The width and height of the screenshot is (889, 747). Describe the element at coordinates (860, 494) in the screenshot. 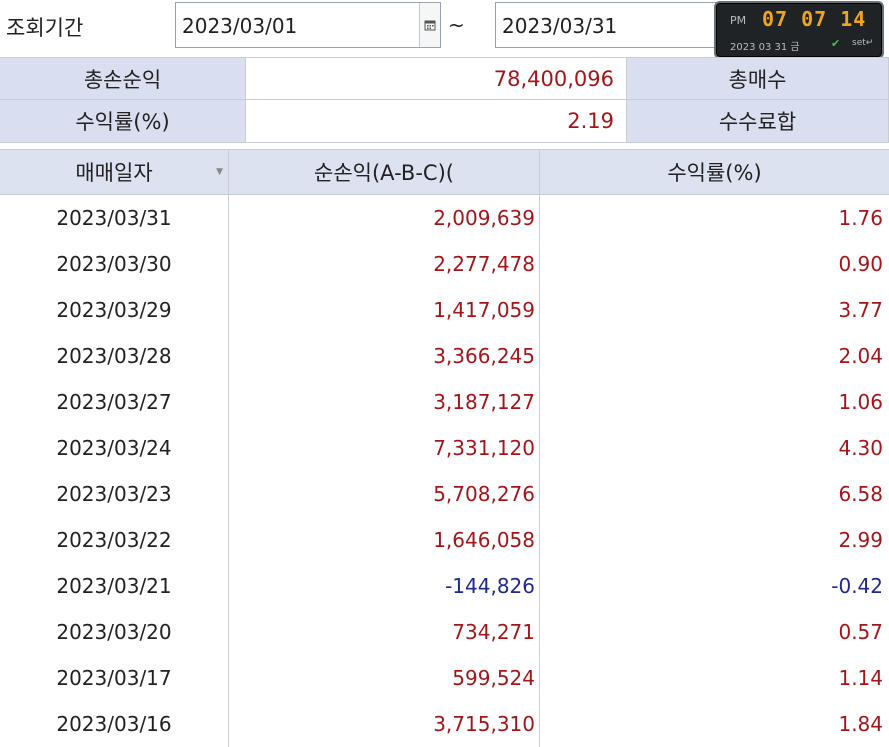

I see `cell-return: 6.58` at that location.